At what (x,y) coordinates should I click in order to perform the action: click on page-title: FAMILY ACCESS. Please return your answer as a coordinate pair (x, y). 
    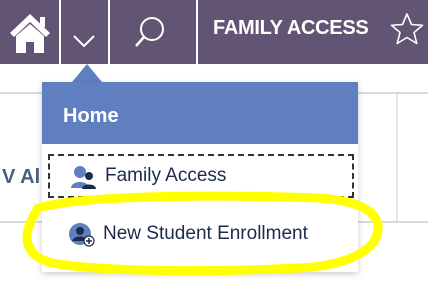
    Looking at the image, I should click on (291, 28).